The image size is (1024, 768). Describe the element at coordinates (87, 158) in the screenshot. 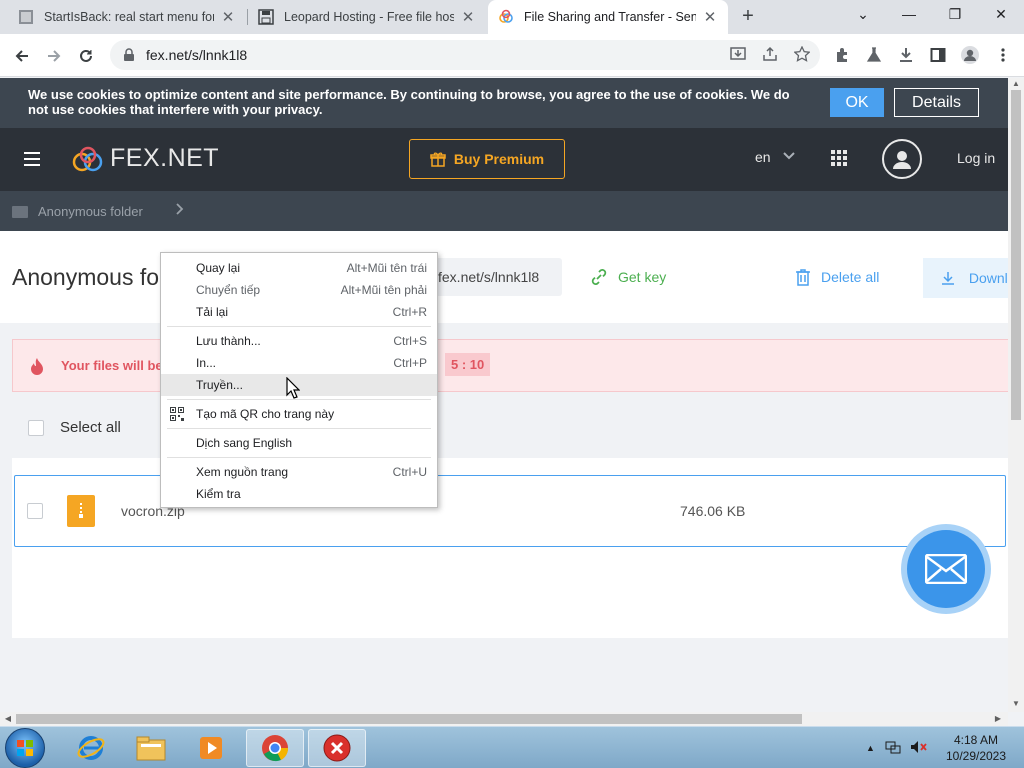

I see `fex-logo-icon` at that location.